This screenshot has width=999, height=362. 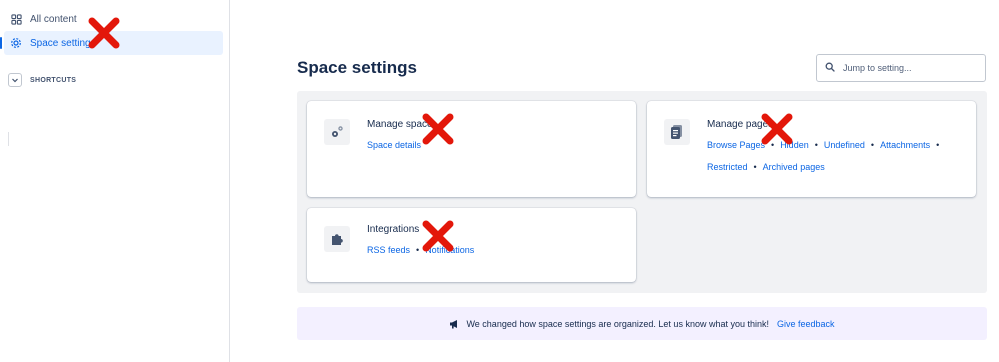 What do you see at coordinates (844, 145) in the screenshot?
I see `undefined-link: Undefined` at bounding box center [844, 145].